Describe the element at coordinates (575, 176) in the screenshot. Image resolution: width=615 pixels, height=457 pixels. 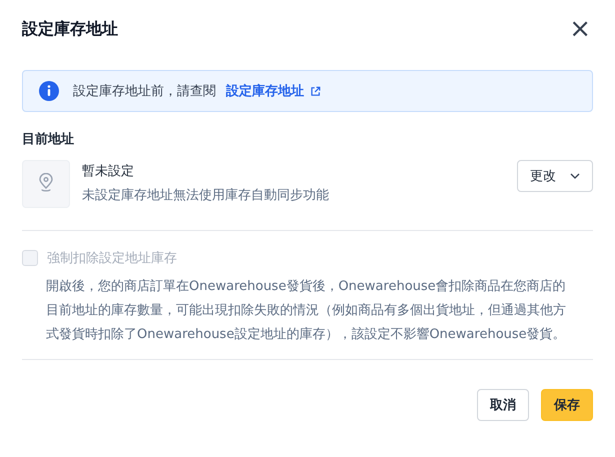
I see `chevron-down-icon` at that location.